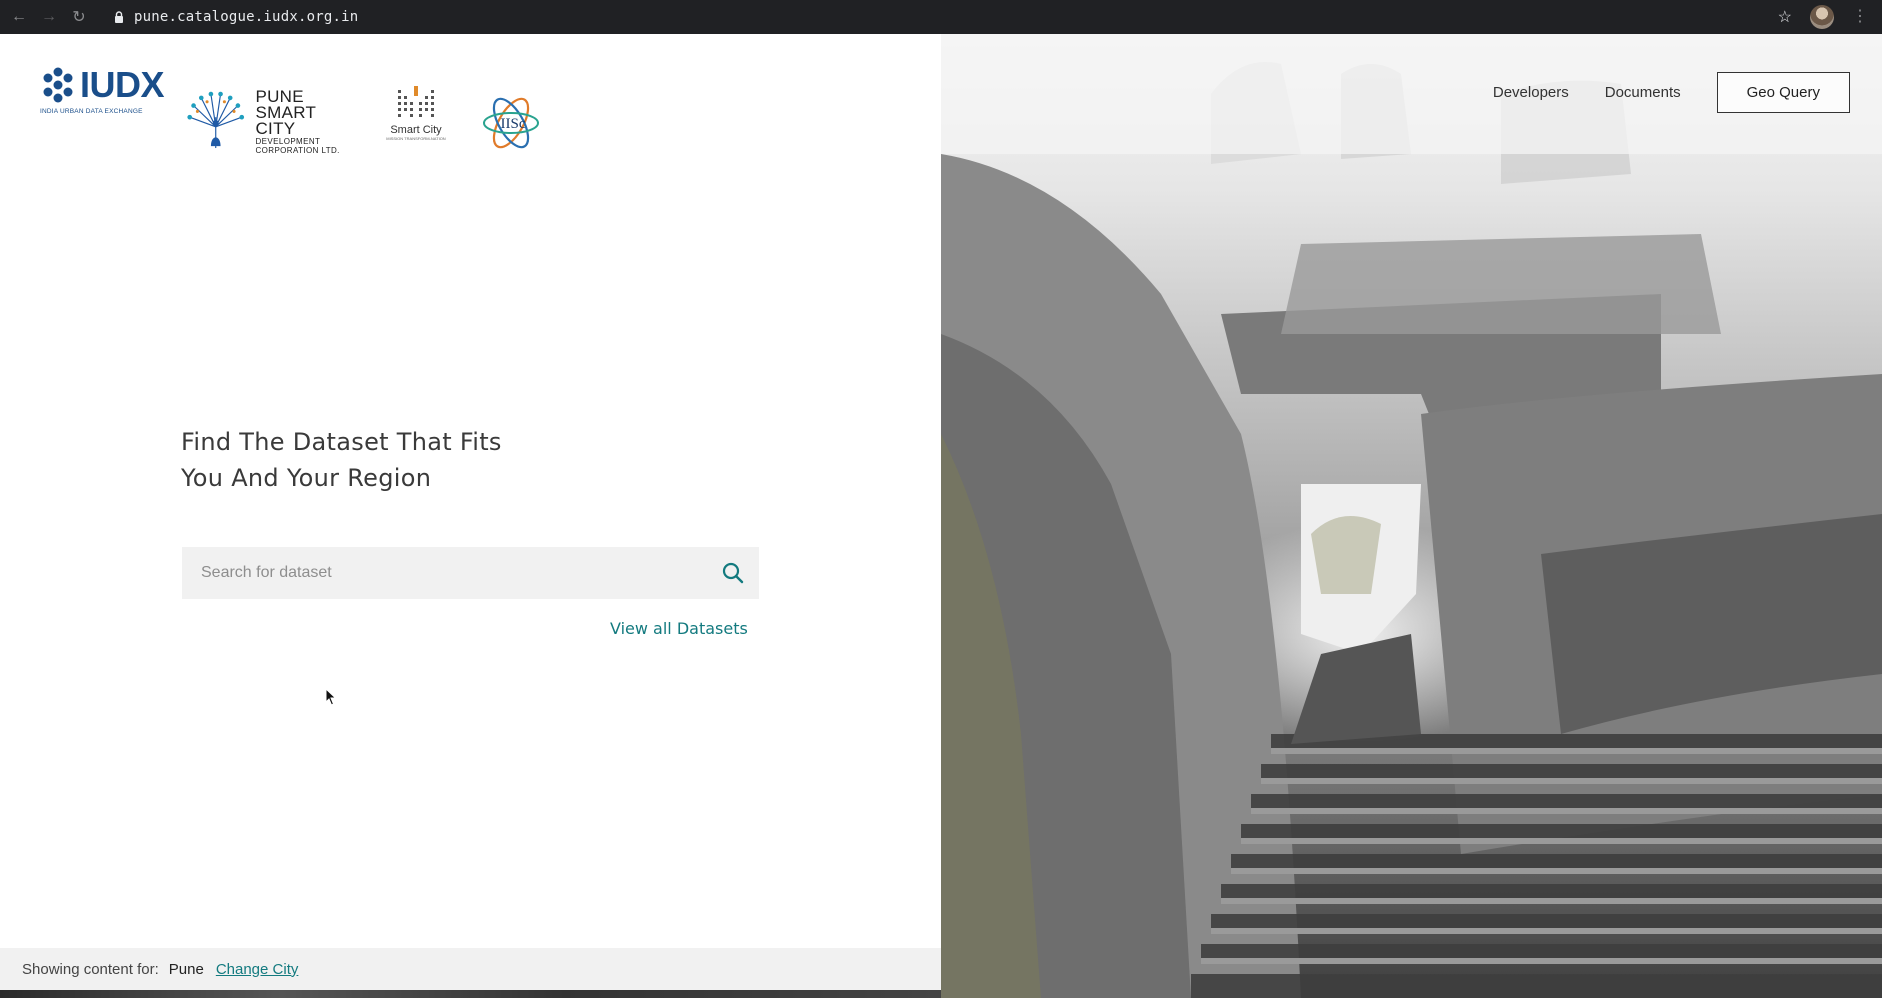 Image resolution: width=1882 pixels, height=998 pixels. Describe the element at coordinates (1643, 92) in the screenshot. I see `nav-documents: Documents` at that location.